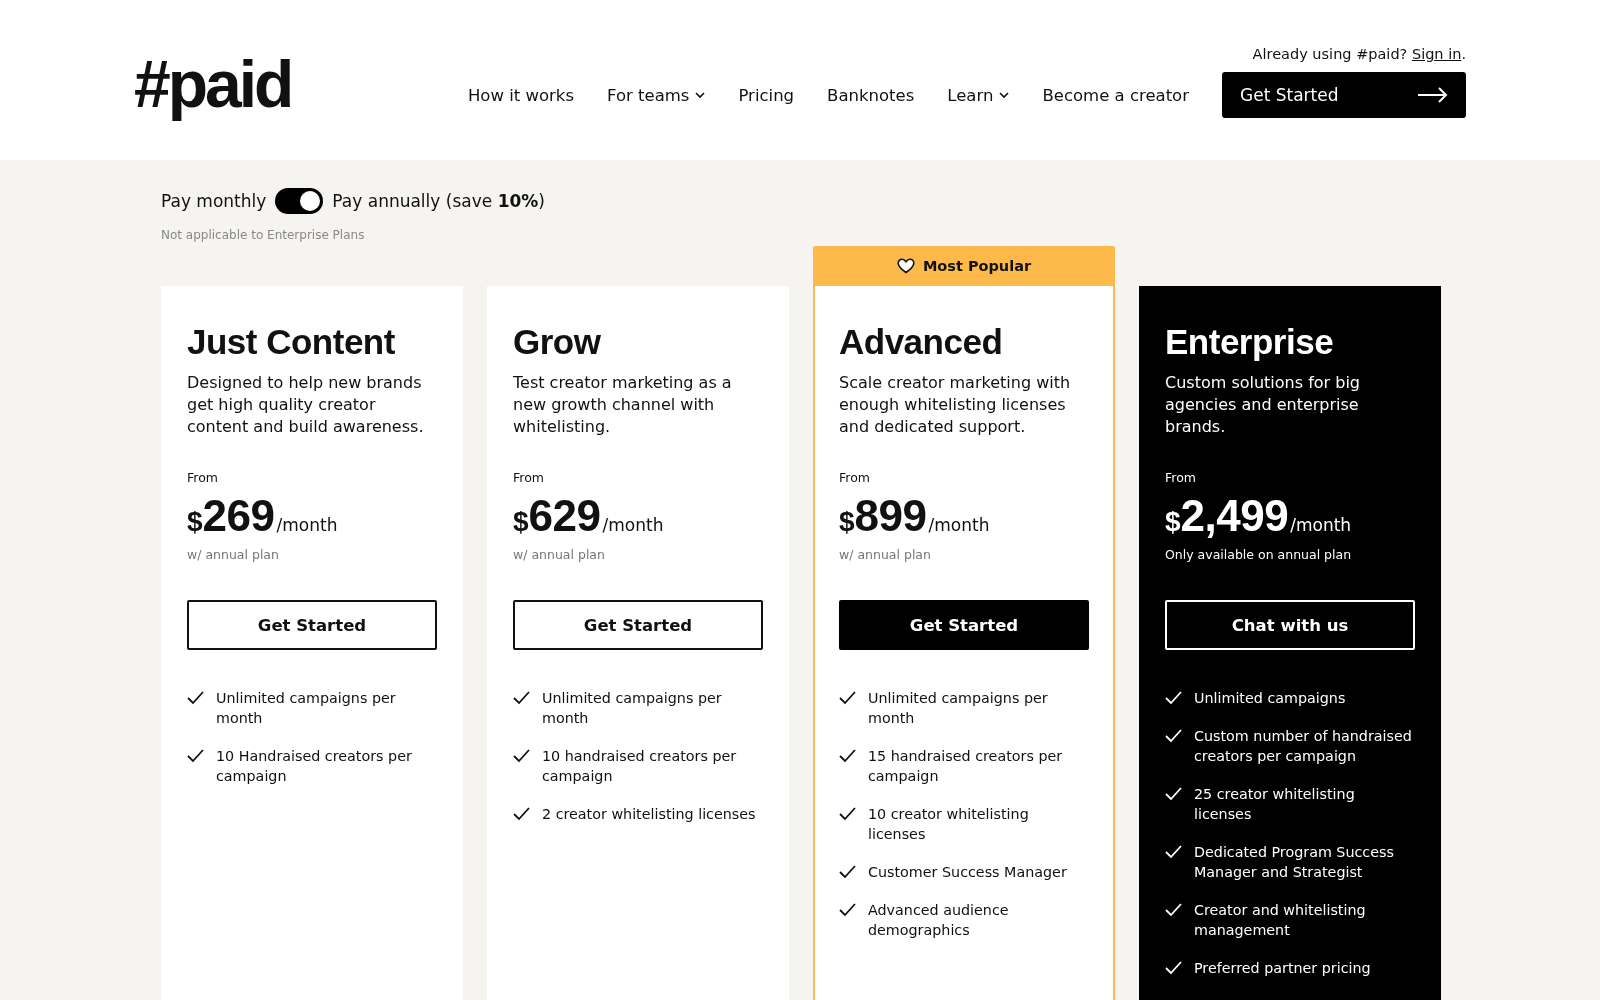 Image resolution: width=1600 pixels, height=1000 pixels. Describe the element at coordinates (520, 95) in the screenshot. I see `nav-link: How it works` at that location.